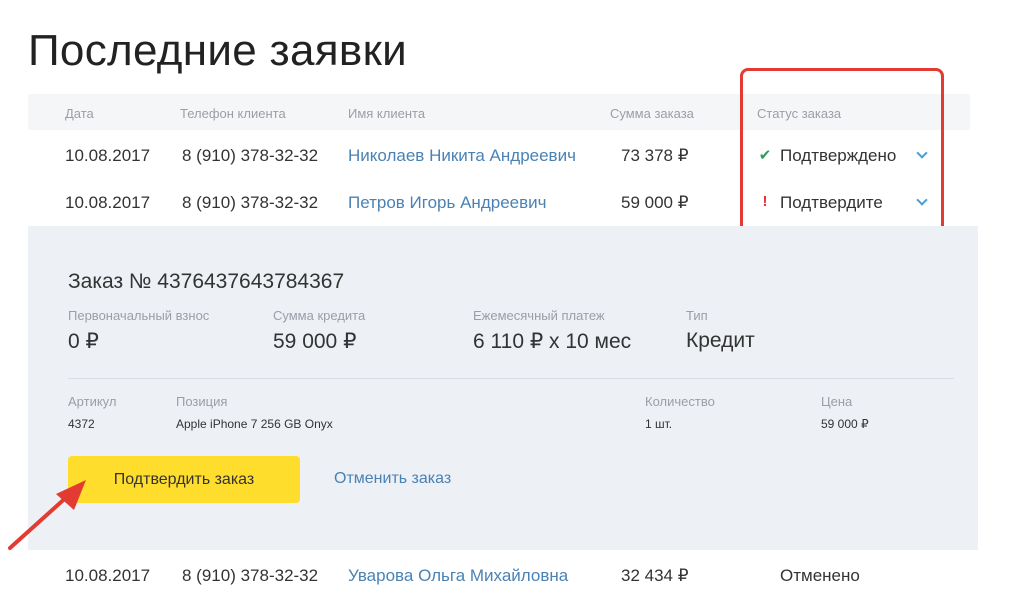 This screenshot has width=1018, height=613. What do you see at coordinates (83, 341) in the screenshot?
I see `initial-payment-value: 0 ₽` at bounding box center [83, 341].